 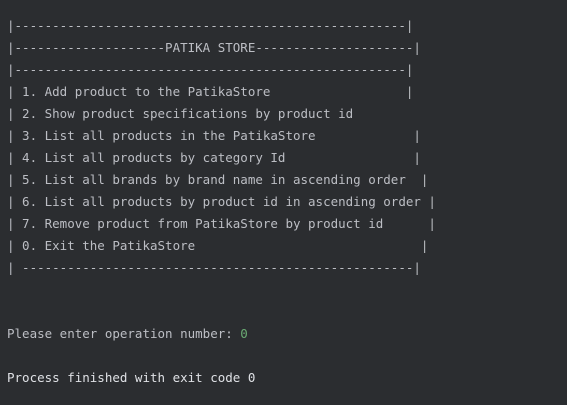 What do you see at coordinates (131, 377) in the screenshot?
I see `process-exit-message: Process finished with exit code 0` at bounding box center [131, 377].